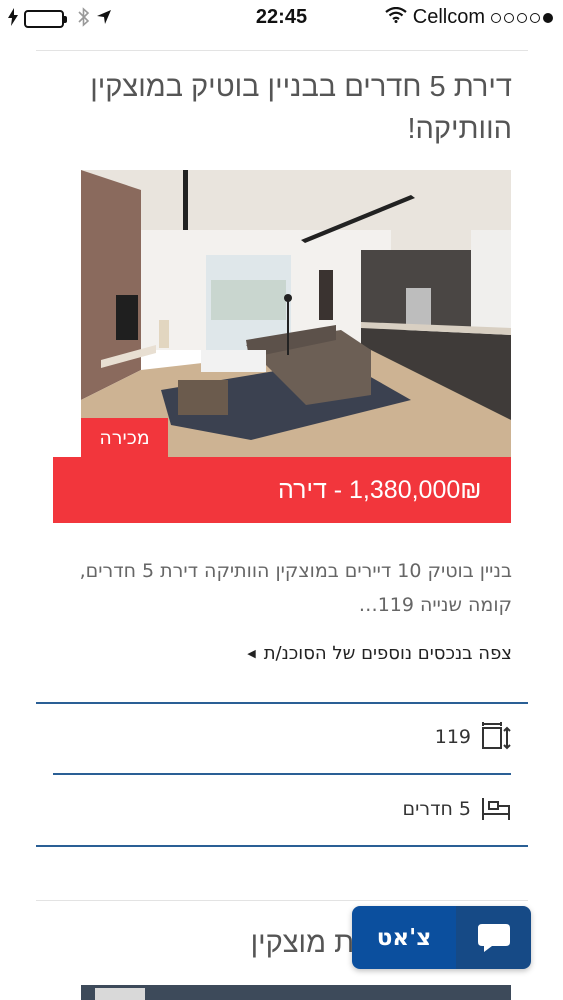  I want to click on signal-strength-icon, so click(522, 17).